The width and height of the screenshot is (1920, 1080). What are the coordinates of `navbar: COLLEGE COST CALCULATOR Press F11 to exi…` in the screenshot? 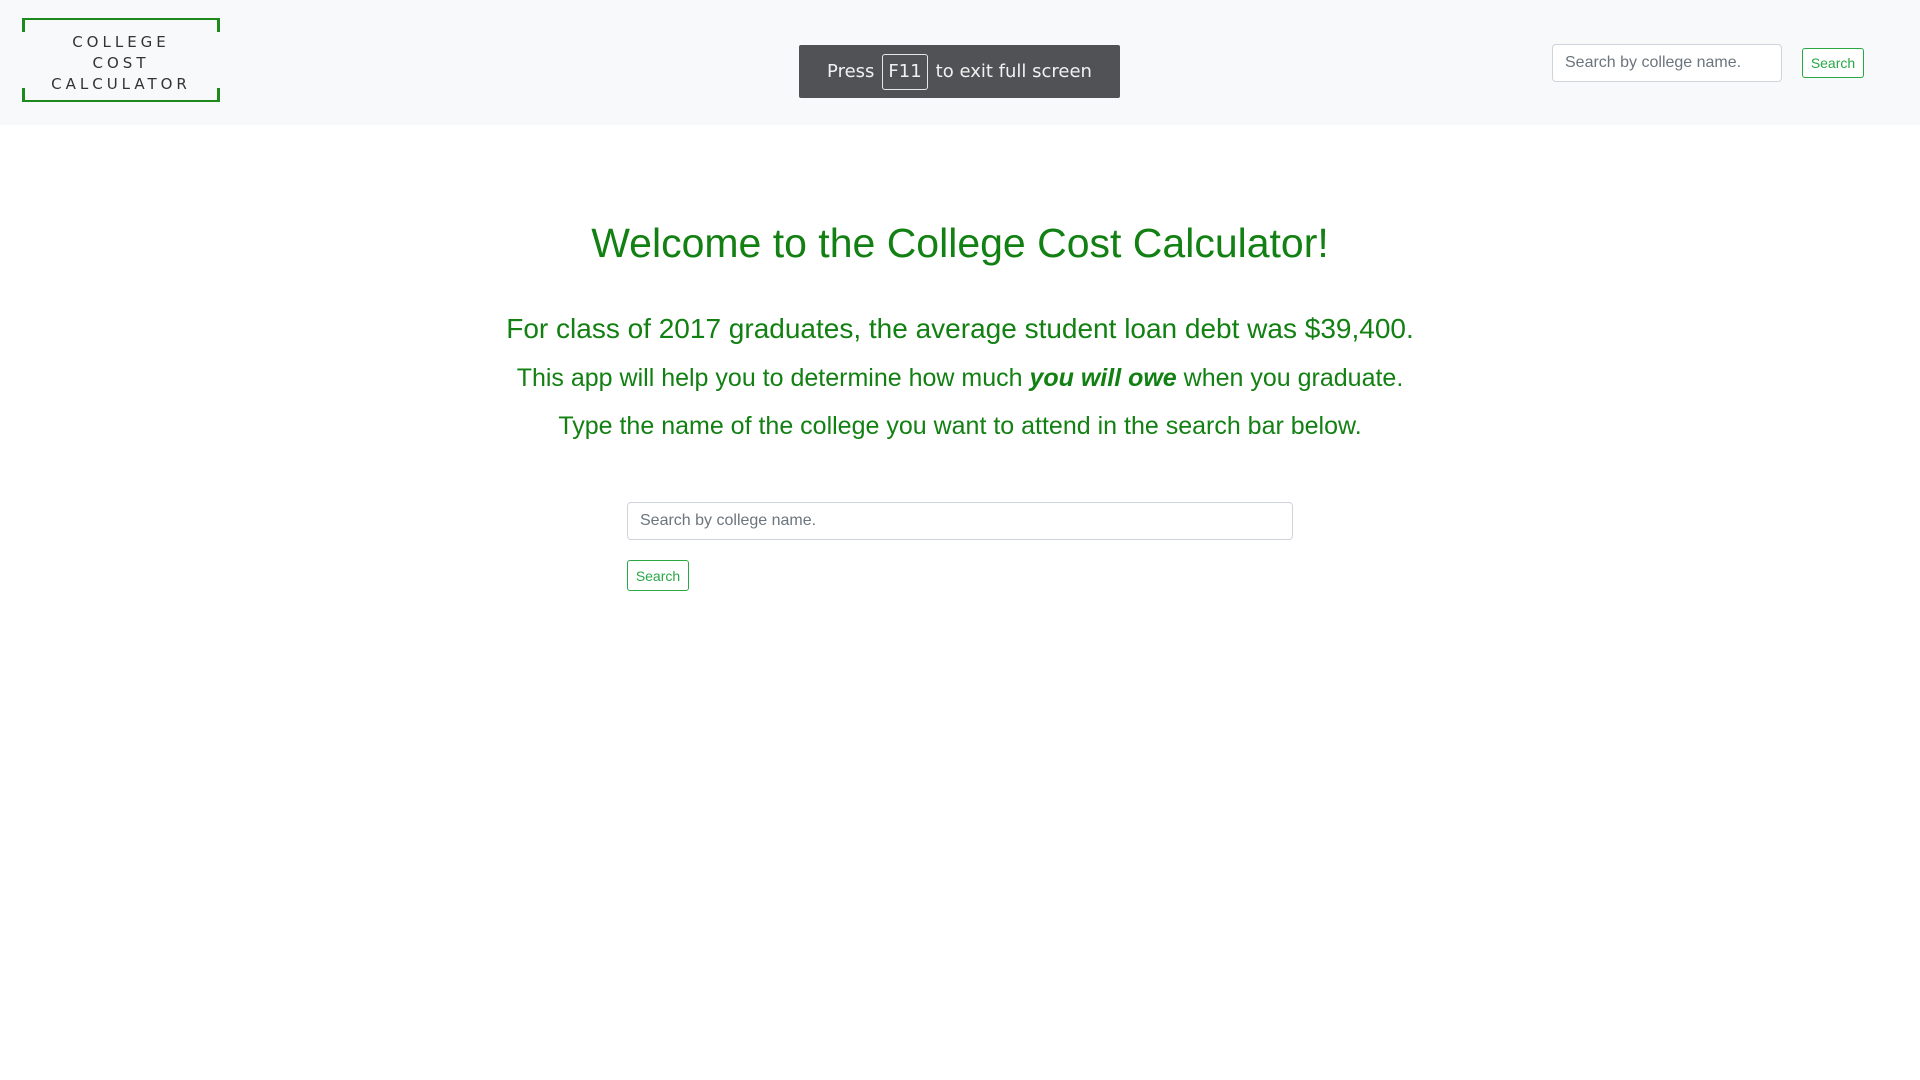 It's located at (960, 62).